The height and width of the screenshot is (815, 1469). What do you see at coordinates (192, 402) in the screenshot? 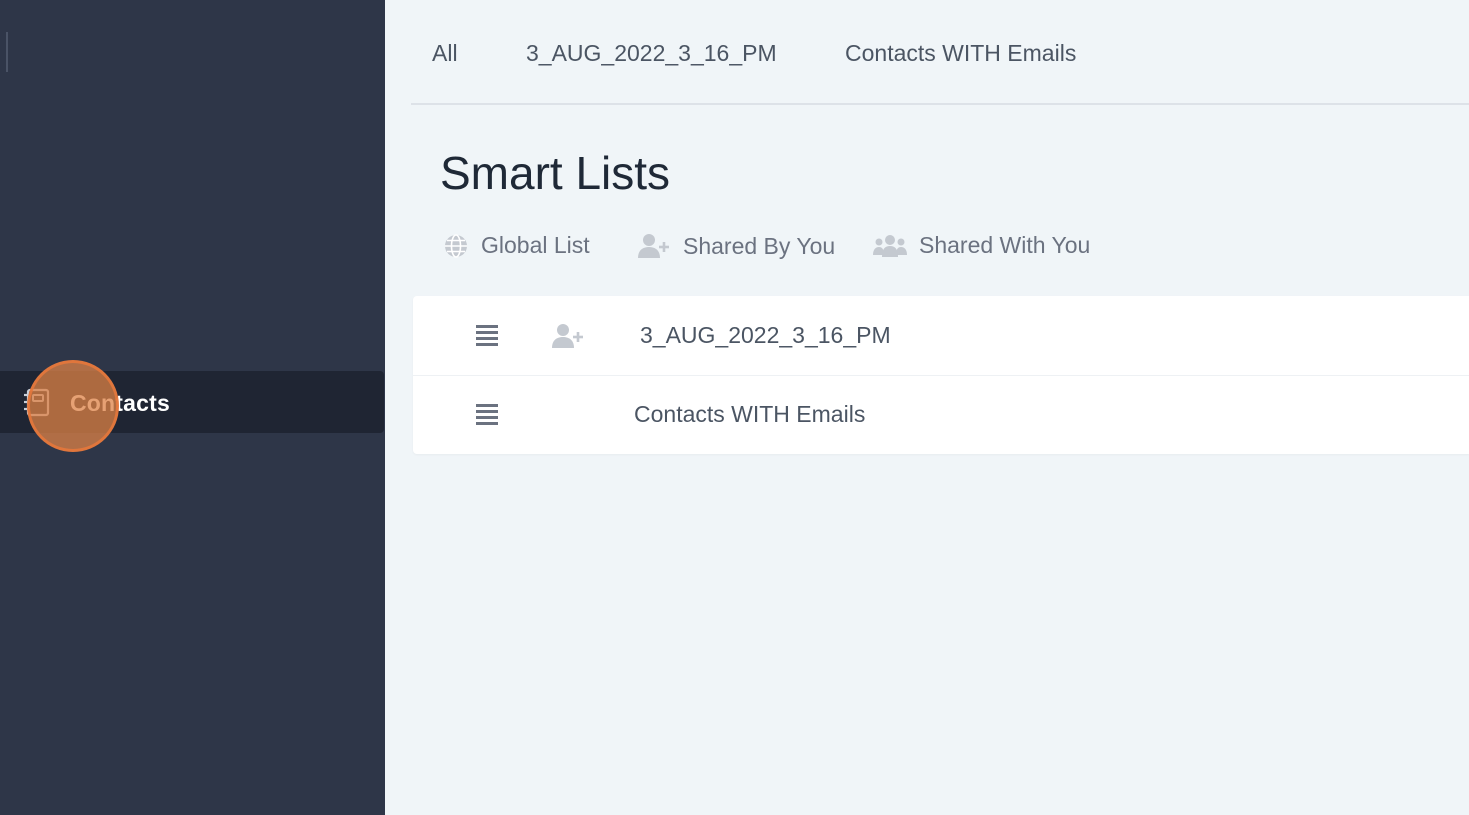
I see `sidebar-item-contacts: Contacts` at bounding box center [192, 402].